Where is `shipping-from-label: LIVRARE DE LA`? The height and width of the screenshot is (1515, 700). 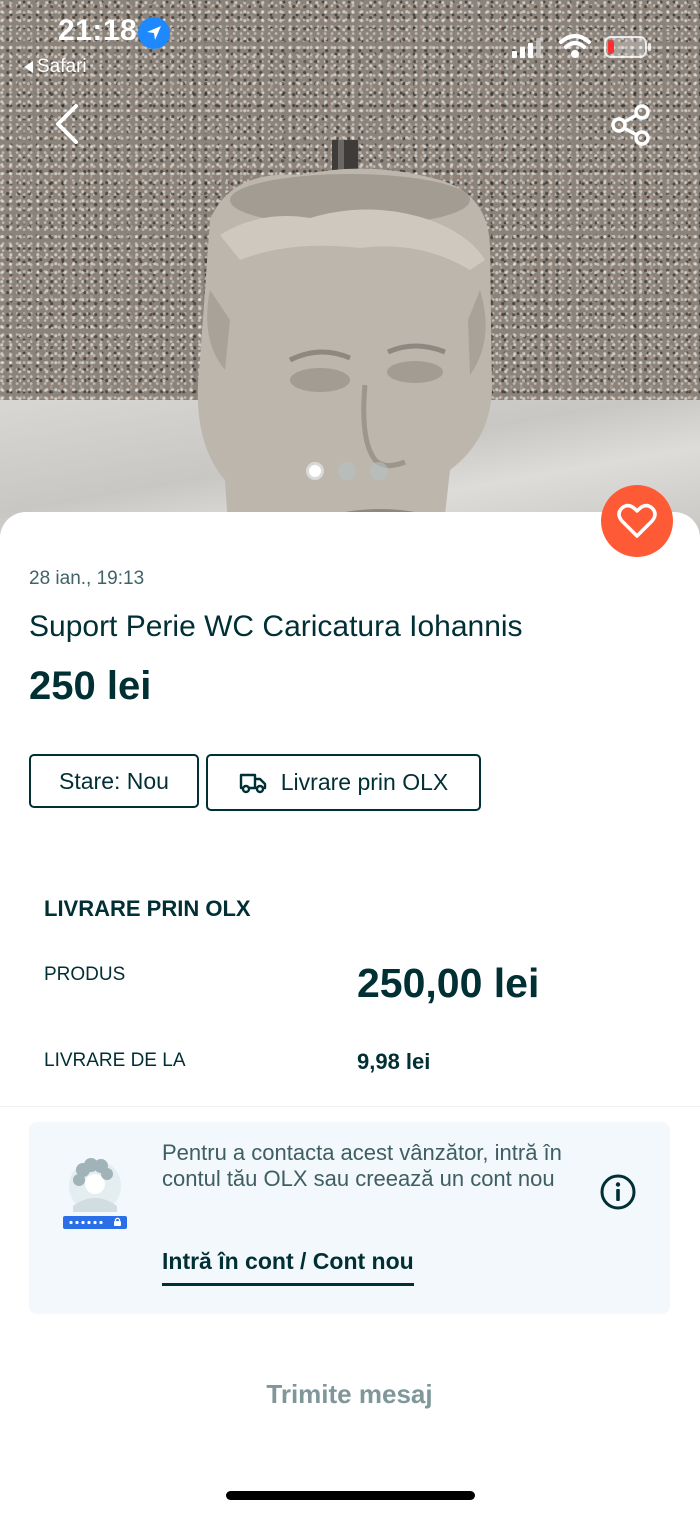
shipping-from-label: LIVRARE DE LA is located at coordinates (115, 1060).